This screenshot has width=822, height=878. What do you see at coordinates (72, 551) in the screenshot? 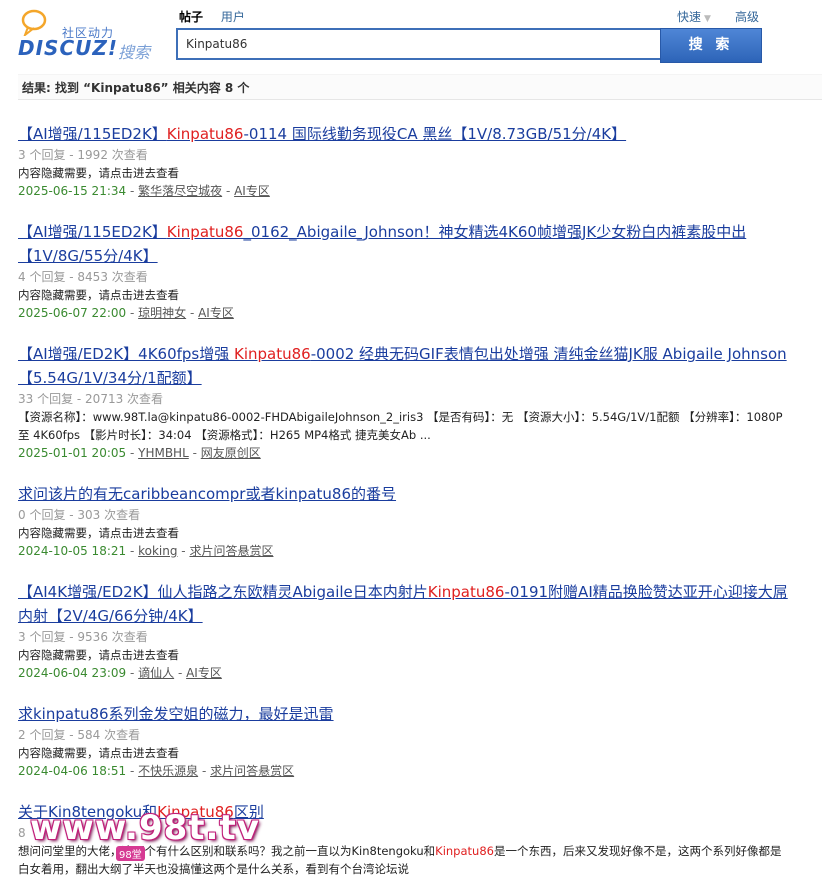
I see `post-date: 2024-10-05 18:21` at bounding box center [72, 551].